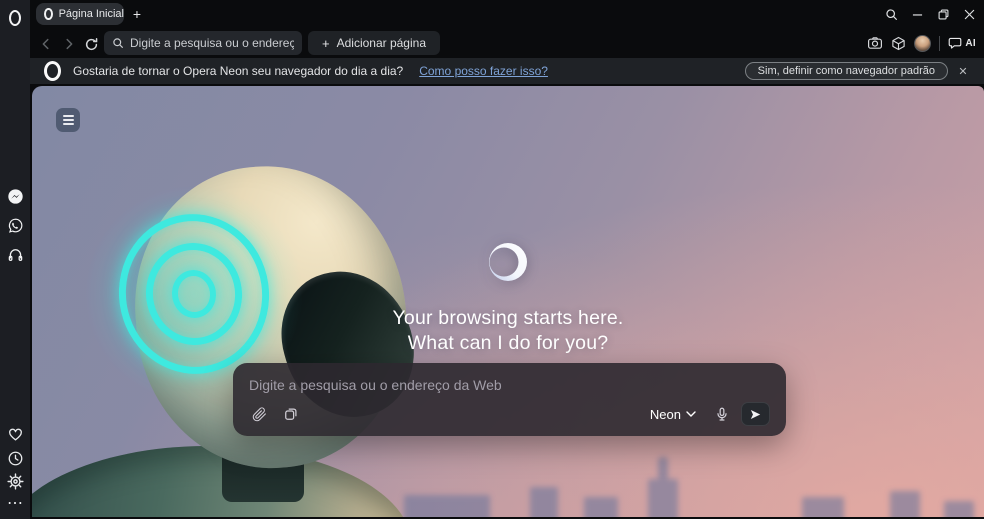 This screenshot has height=519, width=984. Describe the element at coordinates (381, 43) in the screenshot. I see `add-page-label: Adicionar página` at that location.